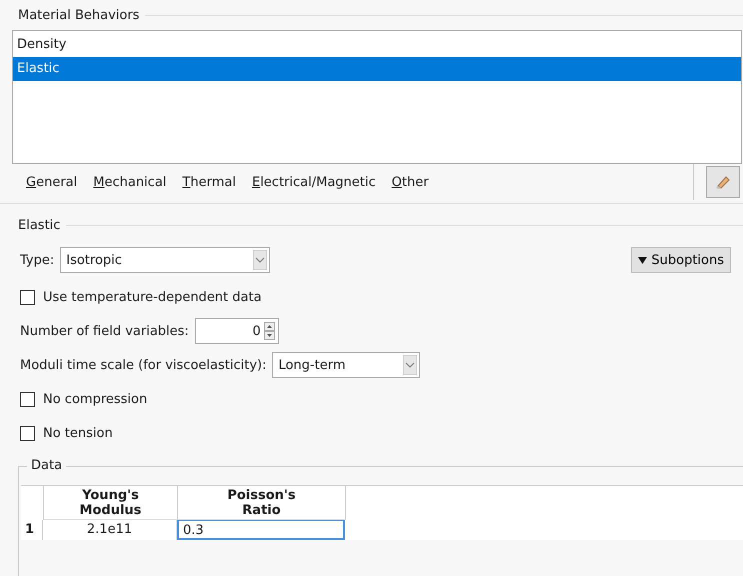  I want to click on cell-input: 0.3, so click(261, 530).